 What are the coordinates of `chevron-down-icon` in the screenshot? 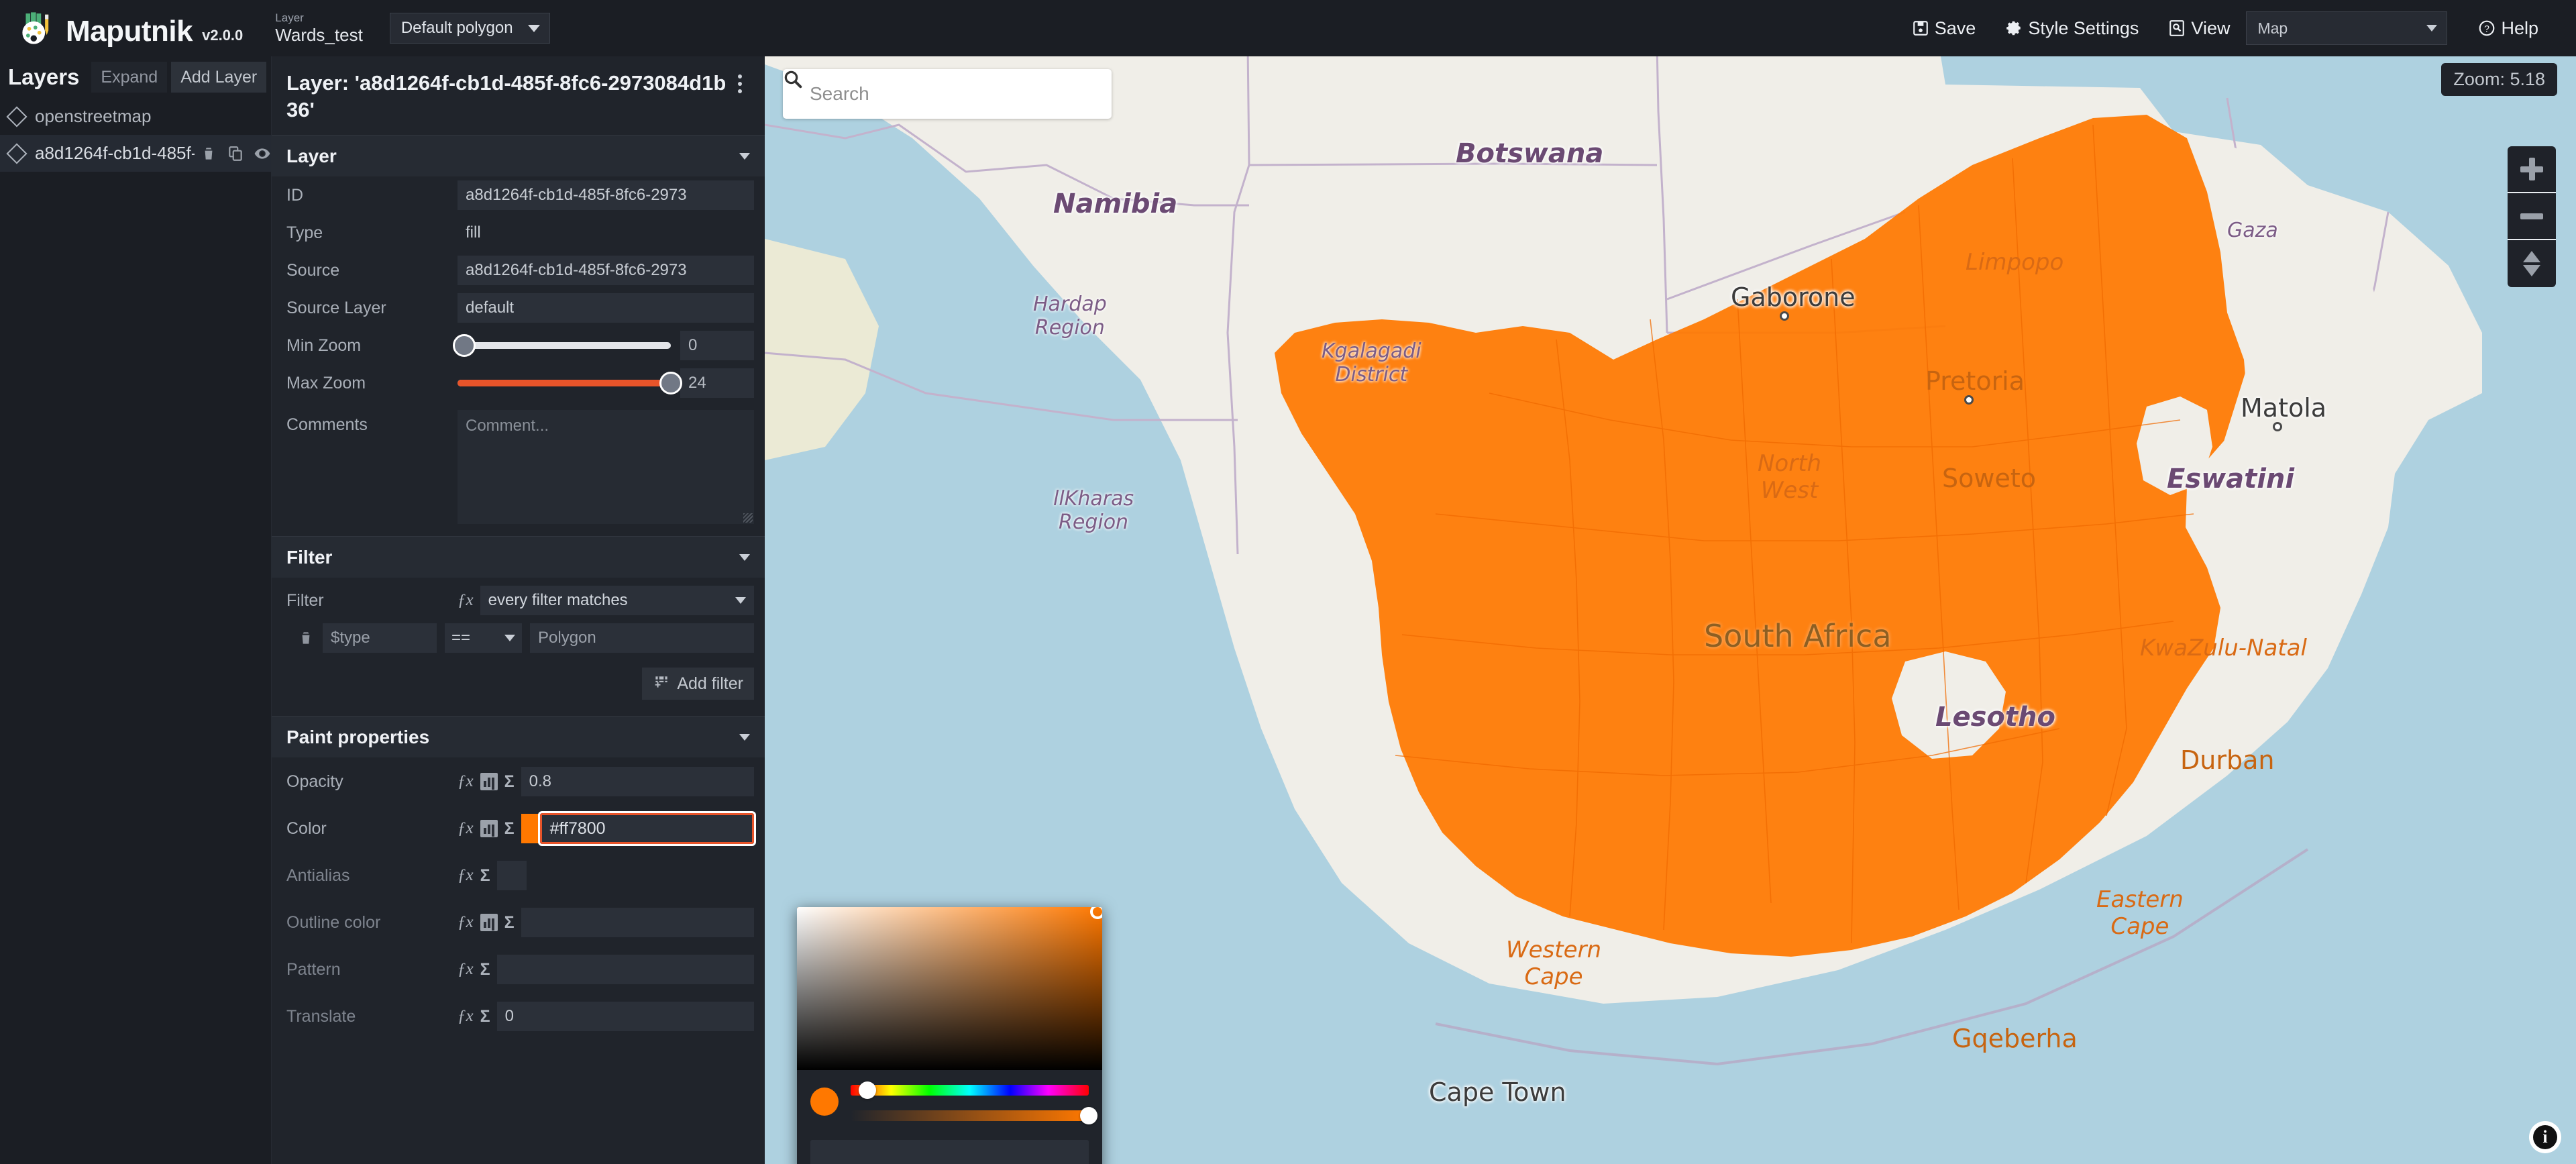 It's located at (744, 737).